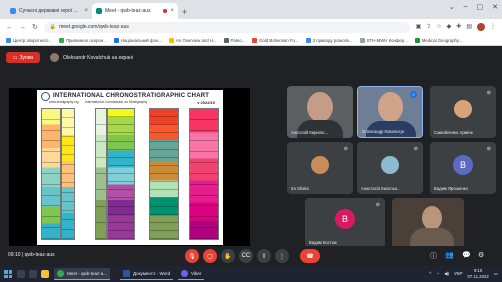  I want to click on presenter-name: Oleksandr Kovalchuk на екрані, so click(98, 57).